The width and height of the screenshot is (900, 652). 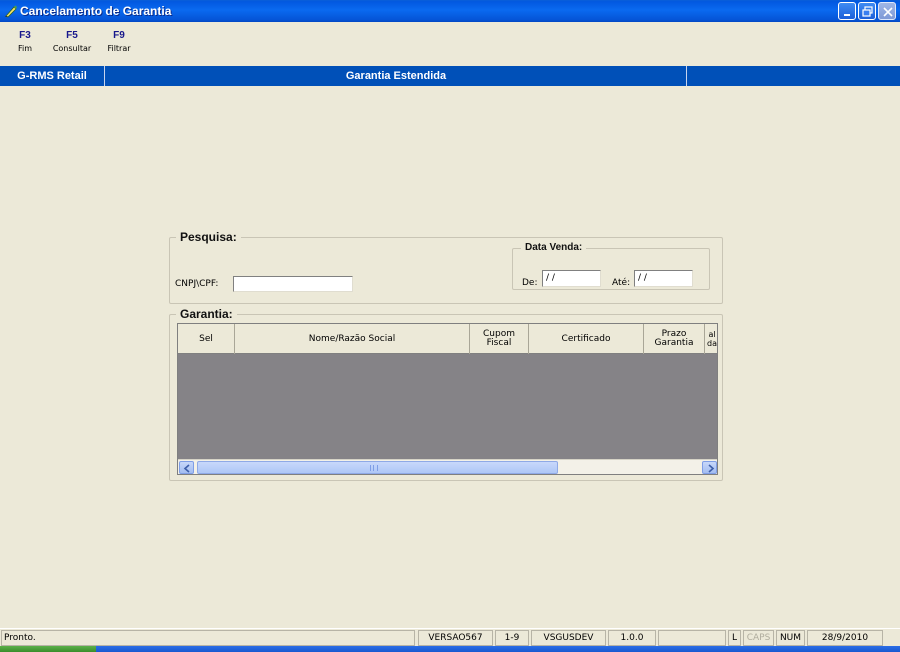 What do you see at coordinates (734, 638) in the screenshot?
I see `status-l: L` at bounding box center [734, 638].